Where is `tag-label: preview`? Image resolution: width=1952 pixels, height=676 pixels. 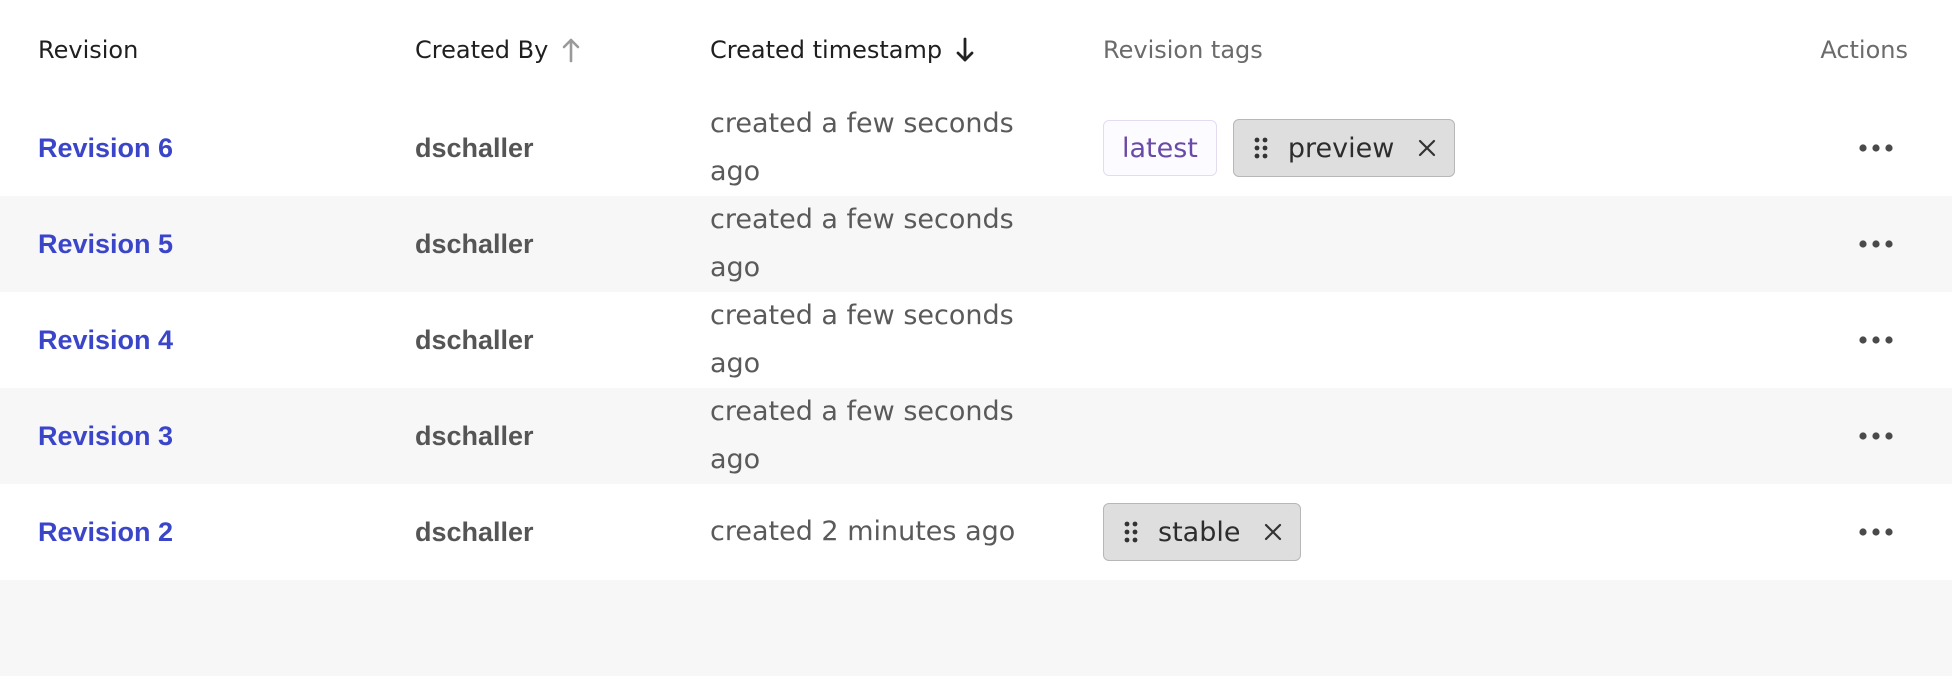
tag-label: preview is located at coordinates (1341, 148).